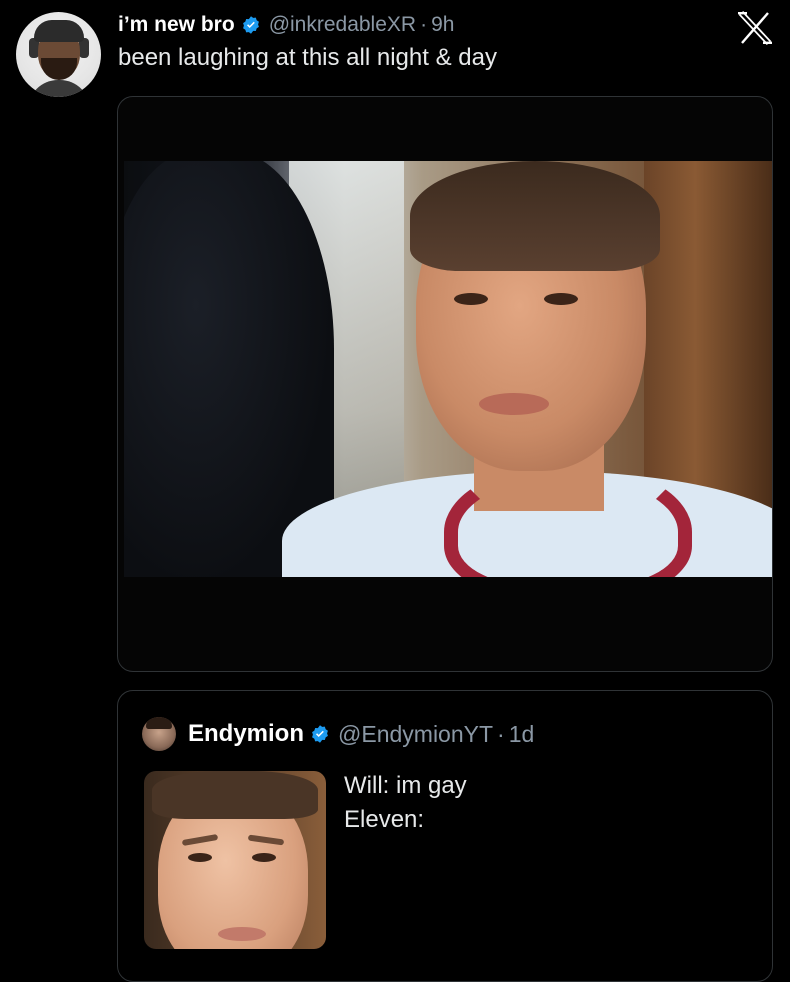 Image resolution: width=790 pixels, height=982 pixels. Describe the element at coordinates (58, 54) in the screenshot. I see `author-avatar` at that location.